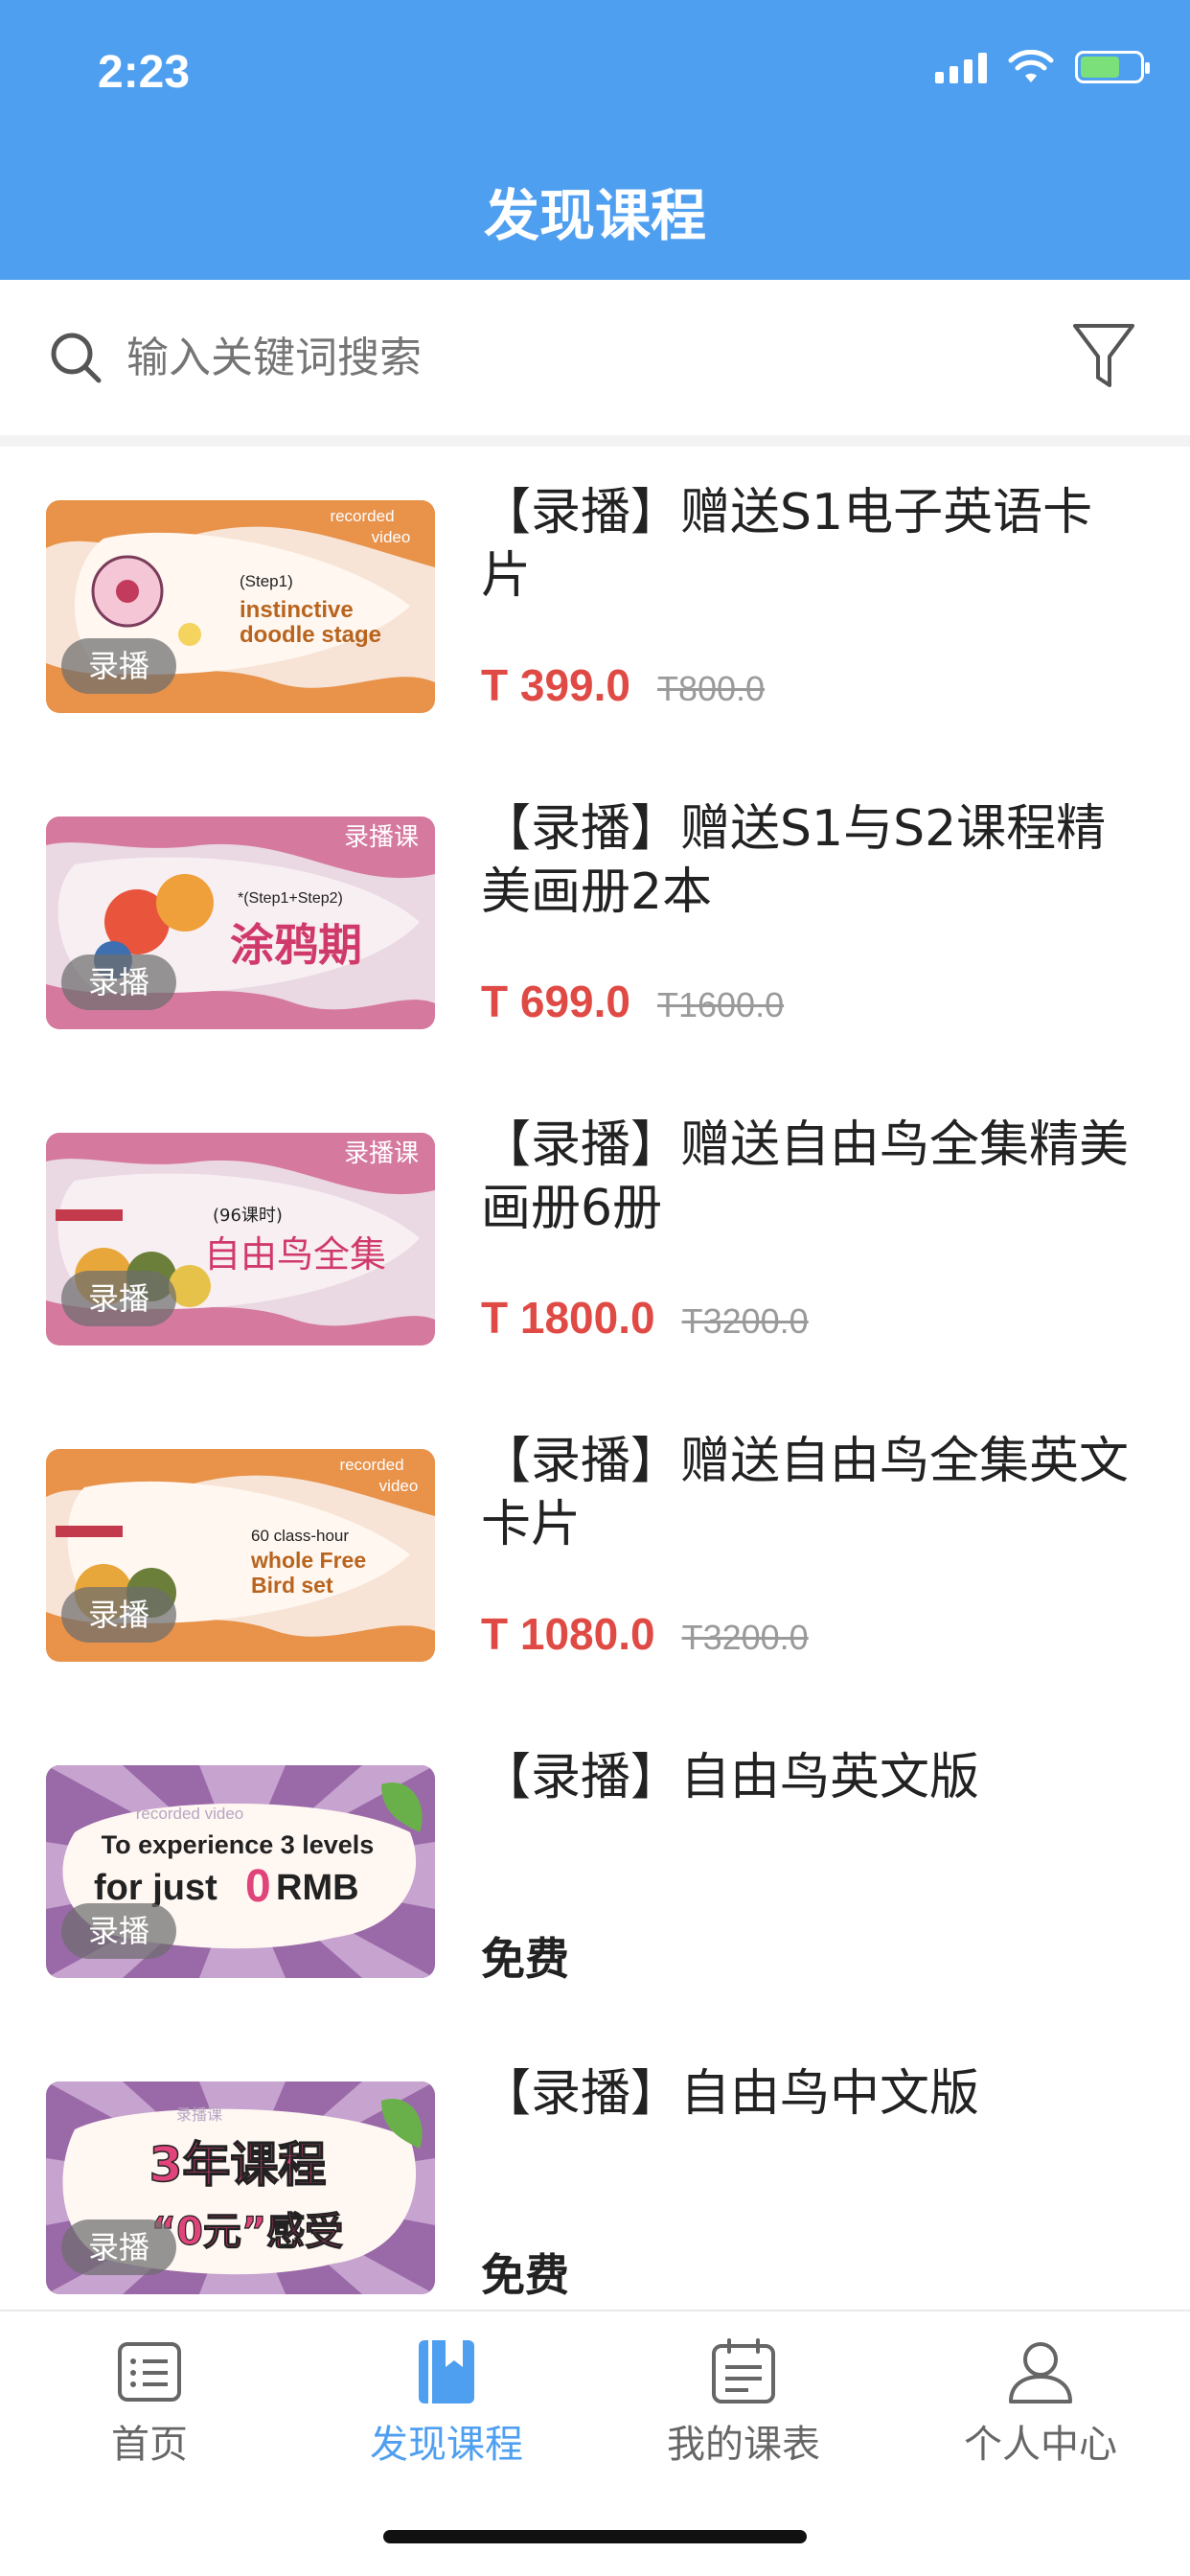 This screenshot has width=1190, height=2576. I want to click on tab-label: 发现课程, so click(447, 2445).